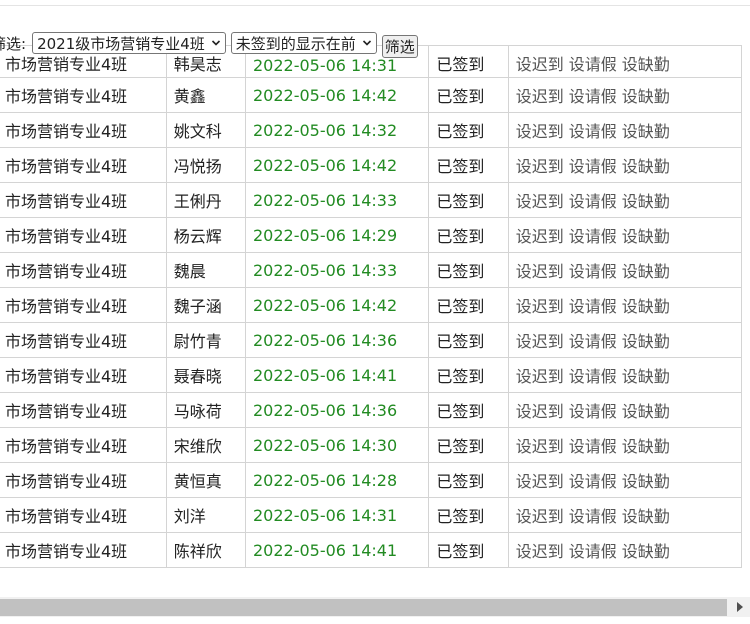 The image size is (750, 624). What do you see at coordinates (337, 235) in the screenshot?
I see `signin-time-cell: 2022-05-06 14:29` at bounding box center [337, 235].